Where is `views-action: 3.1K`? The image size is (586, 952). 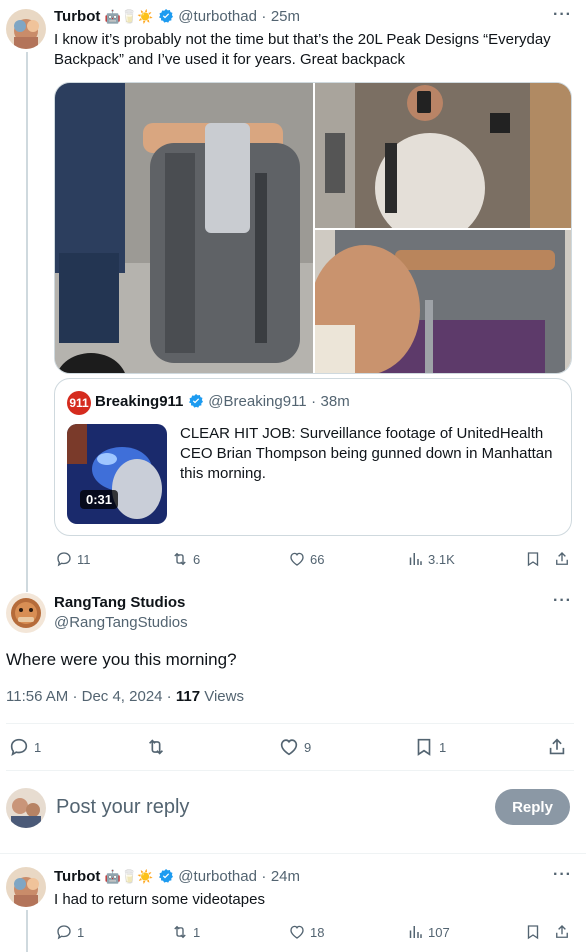 views-action: 3.1K is located at coordinates (430, 559).